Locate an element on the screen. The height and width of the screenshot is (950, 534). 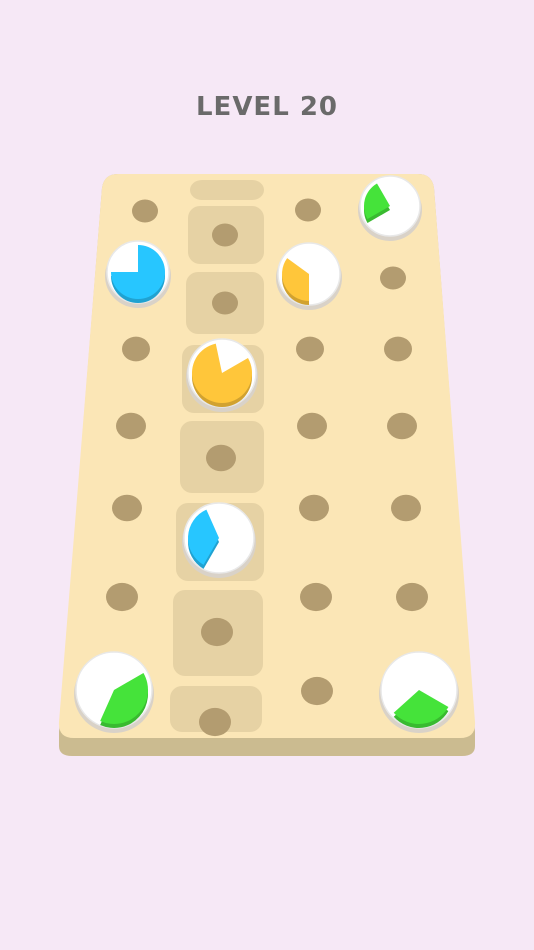
green-piece-top-right is located at coordinates (390, 208).